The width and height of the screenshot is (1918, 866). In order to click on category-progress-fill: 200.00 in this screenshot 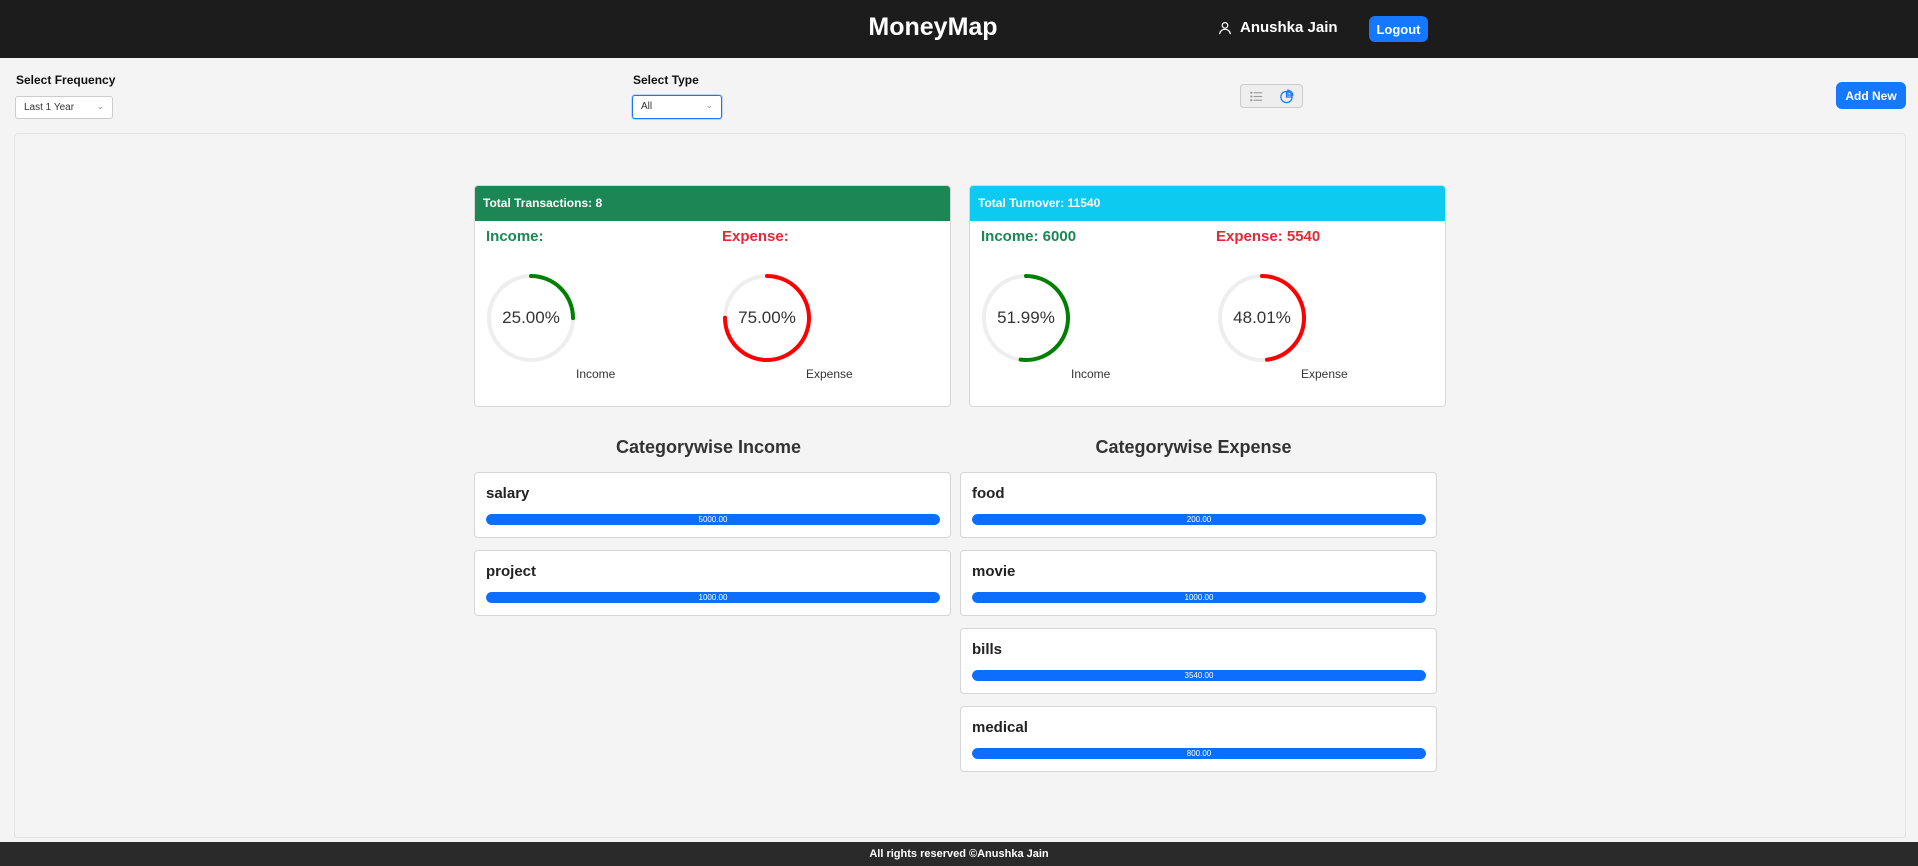, I will do `click(1199, 519)`.